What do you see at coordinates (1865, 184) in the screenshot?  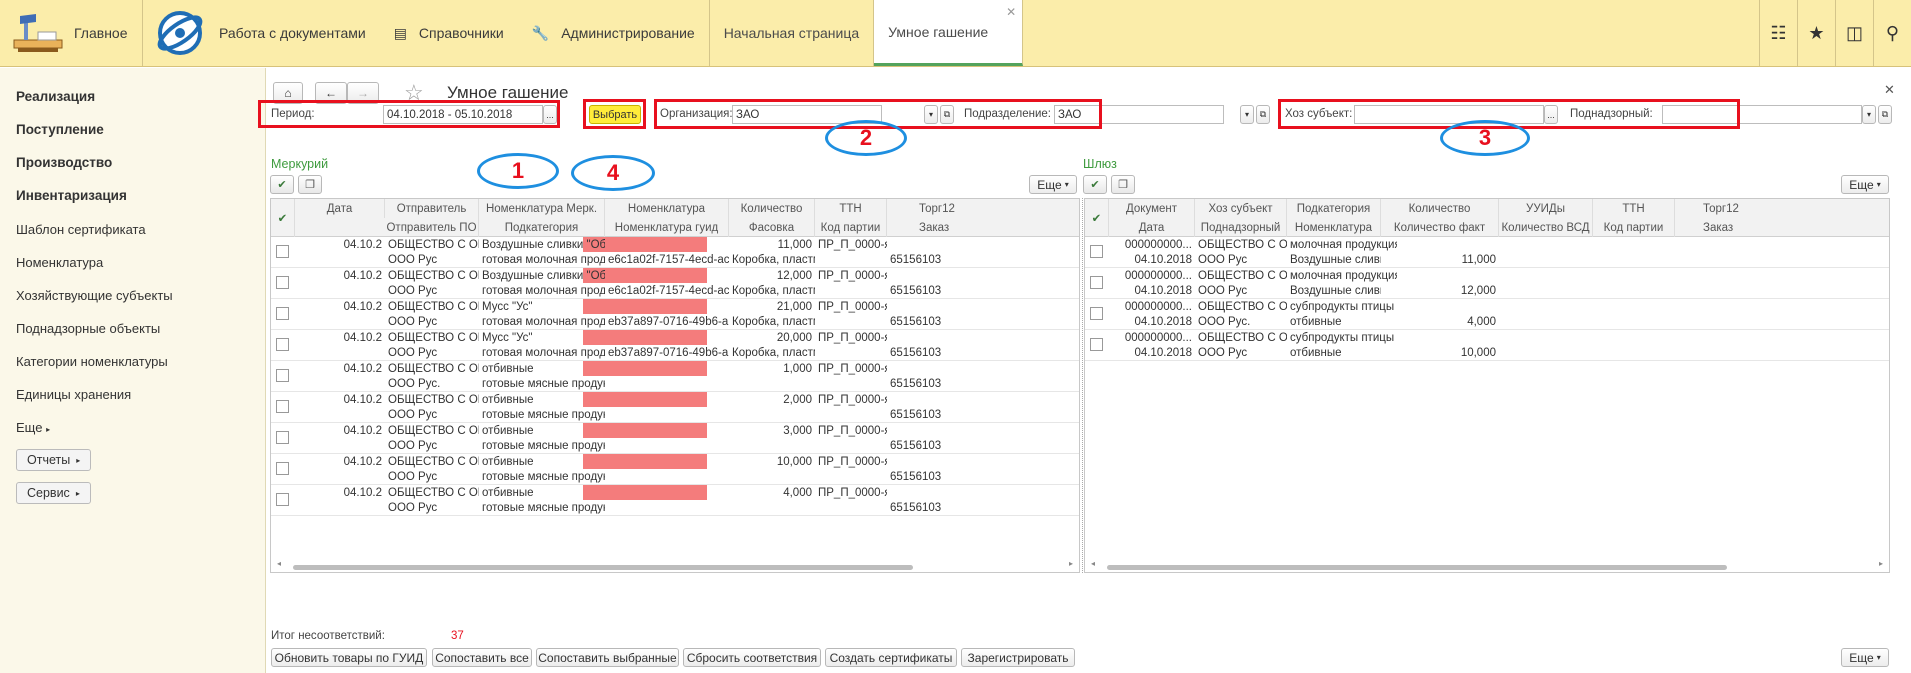 I see `gateway-more-button: Еще ▾` at bounding box center [1865, 184].